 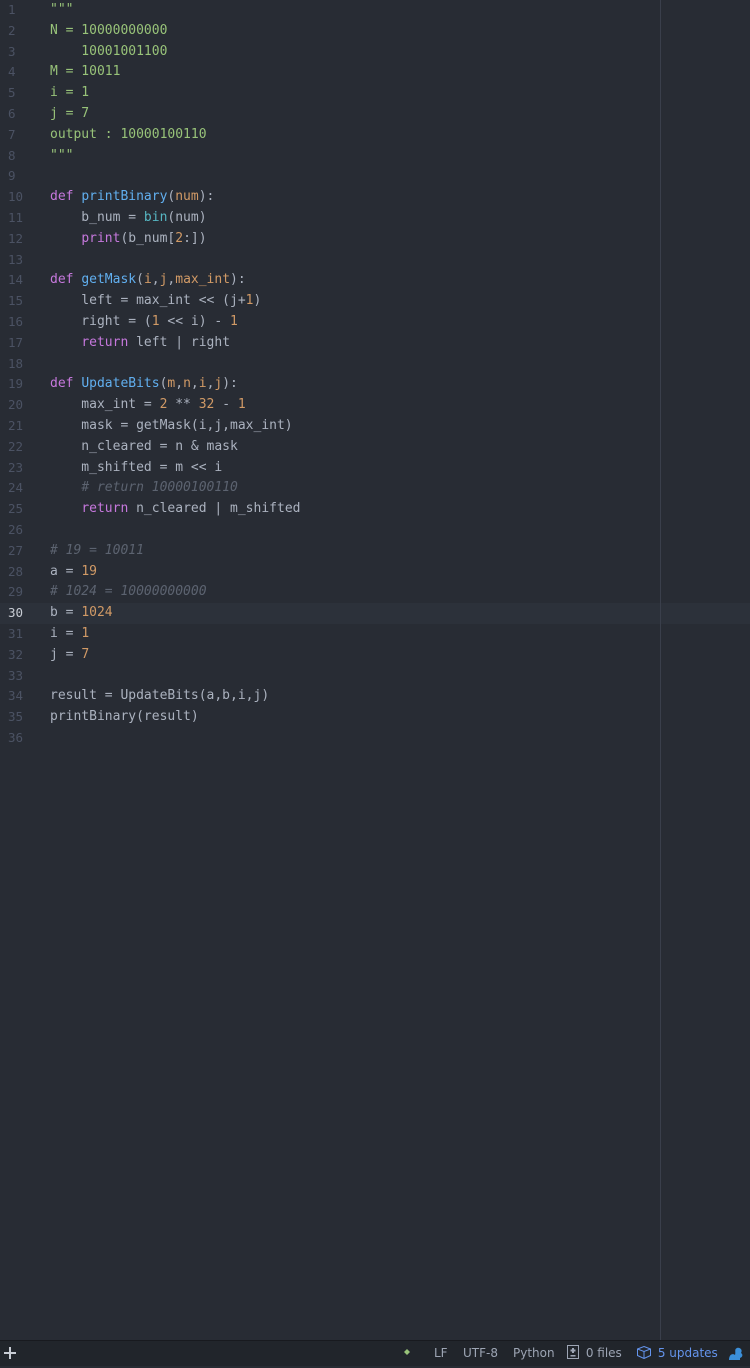 What do you see at coordinates (12, 93) in the screenshot?
I see `line-number: 5` at bounding box center [12, 93].